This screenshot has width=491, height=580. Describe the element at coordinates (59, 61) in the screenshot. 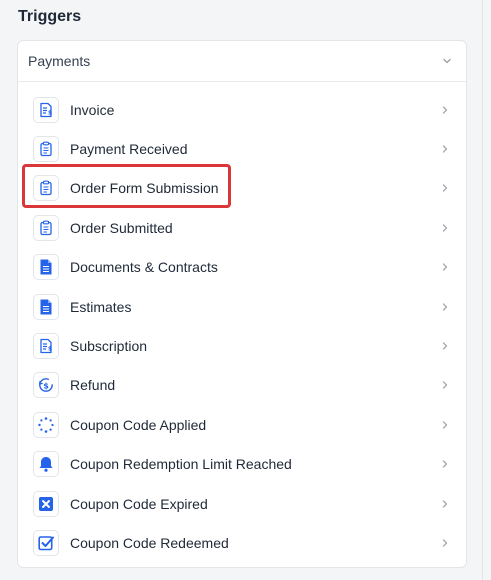

I see `section-label: Payments` at that location.